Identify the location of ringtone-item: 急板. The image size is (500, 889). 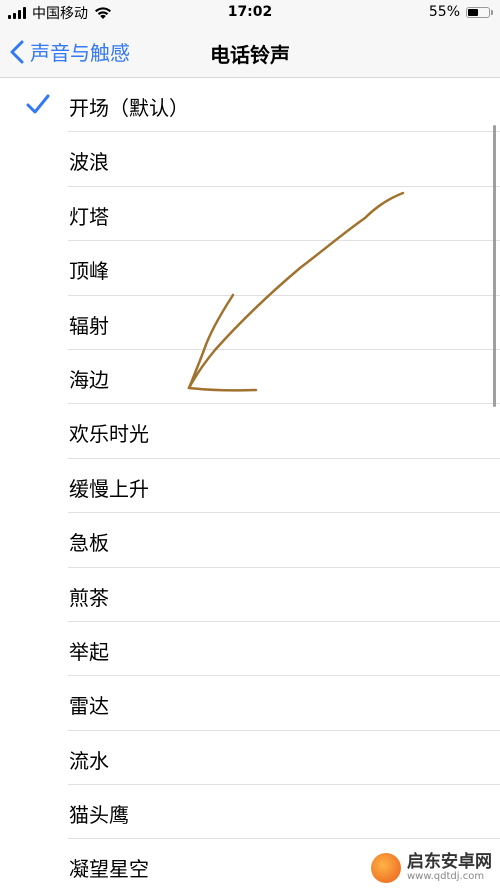
(250, 540).